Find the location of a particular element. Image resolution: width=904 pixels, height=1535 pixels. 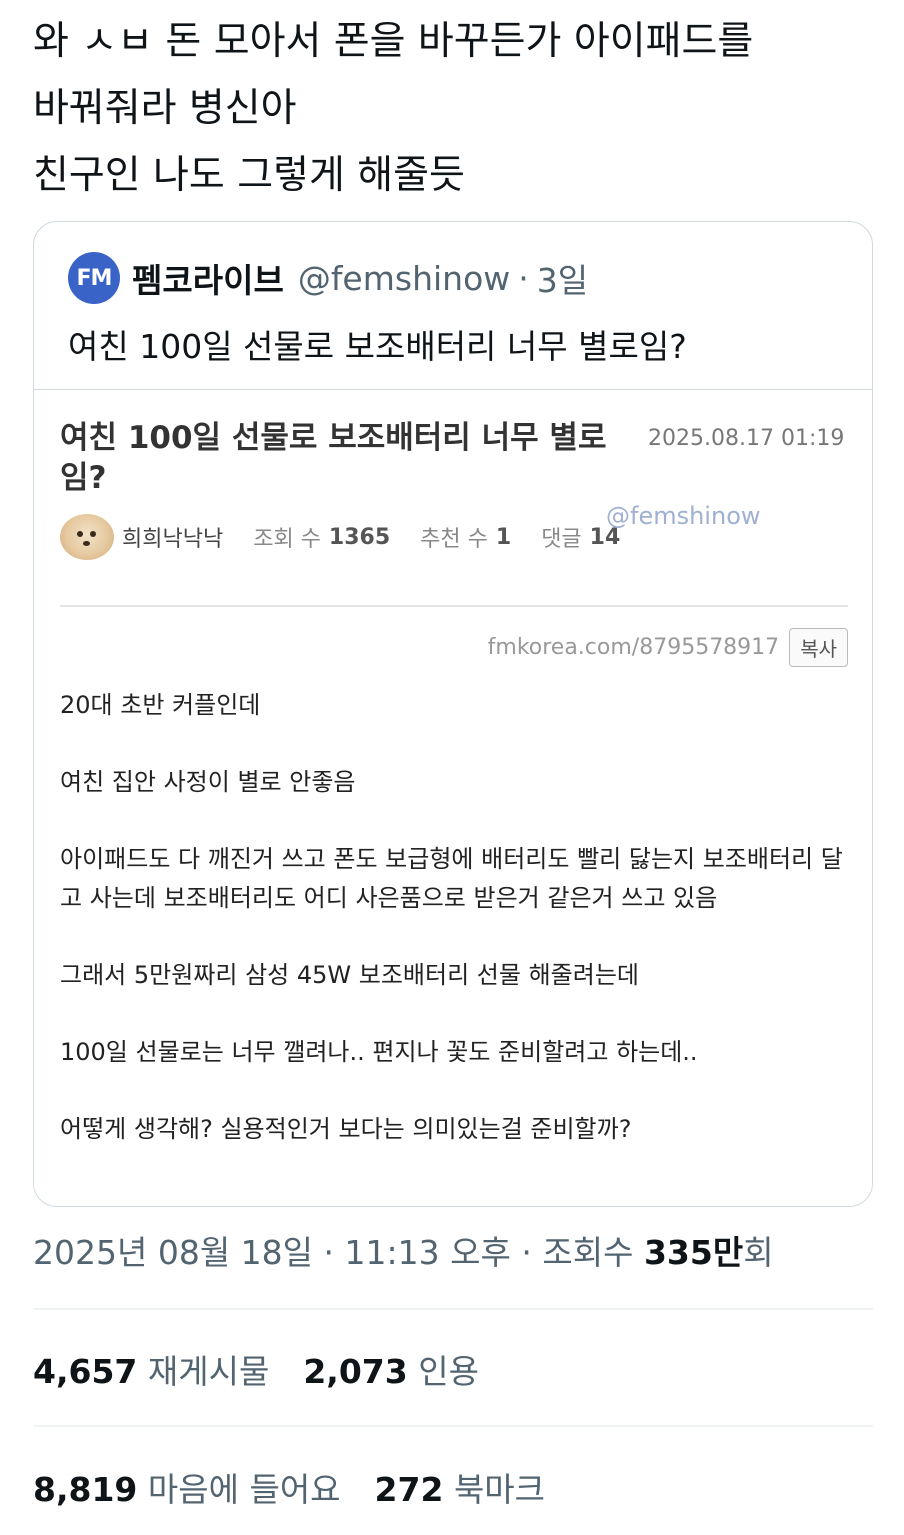

tweet-timestamp: 2025년 08월 18일 · 11:13 오후 · 조회수 335만회 is located at coordinates (403, 1250).